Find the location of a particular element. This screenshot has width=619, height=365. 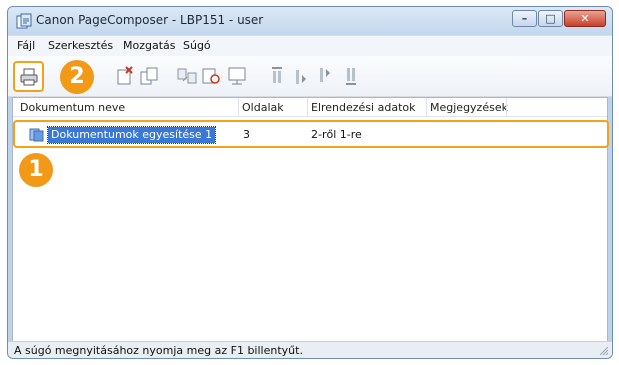

minimize-icon: – is located at coordinates (524, 18).